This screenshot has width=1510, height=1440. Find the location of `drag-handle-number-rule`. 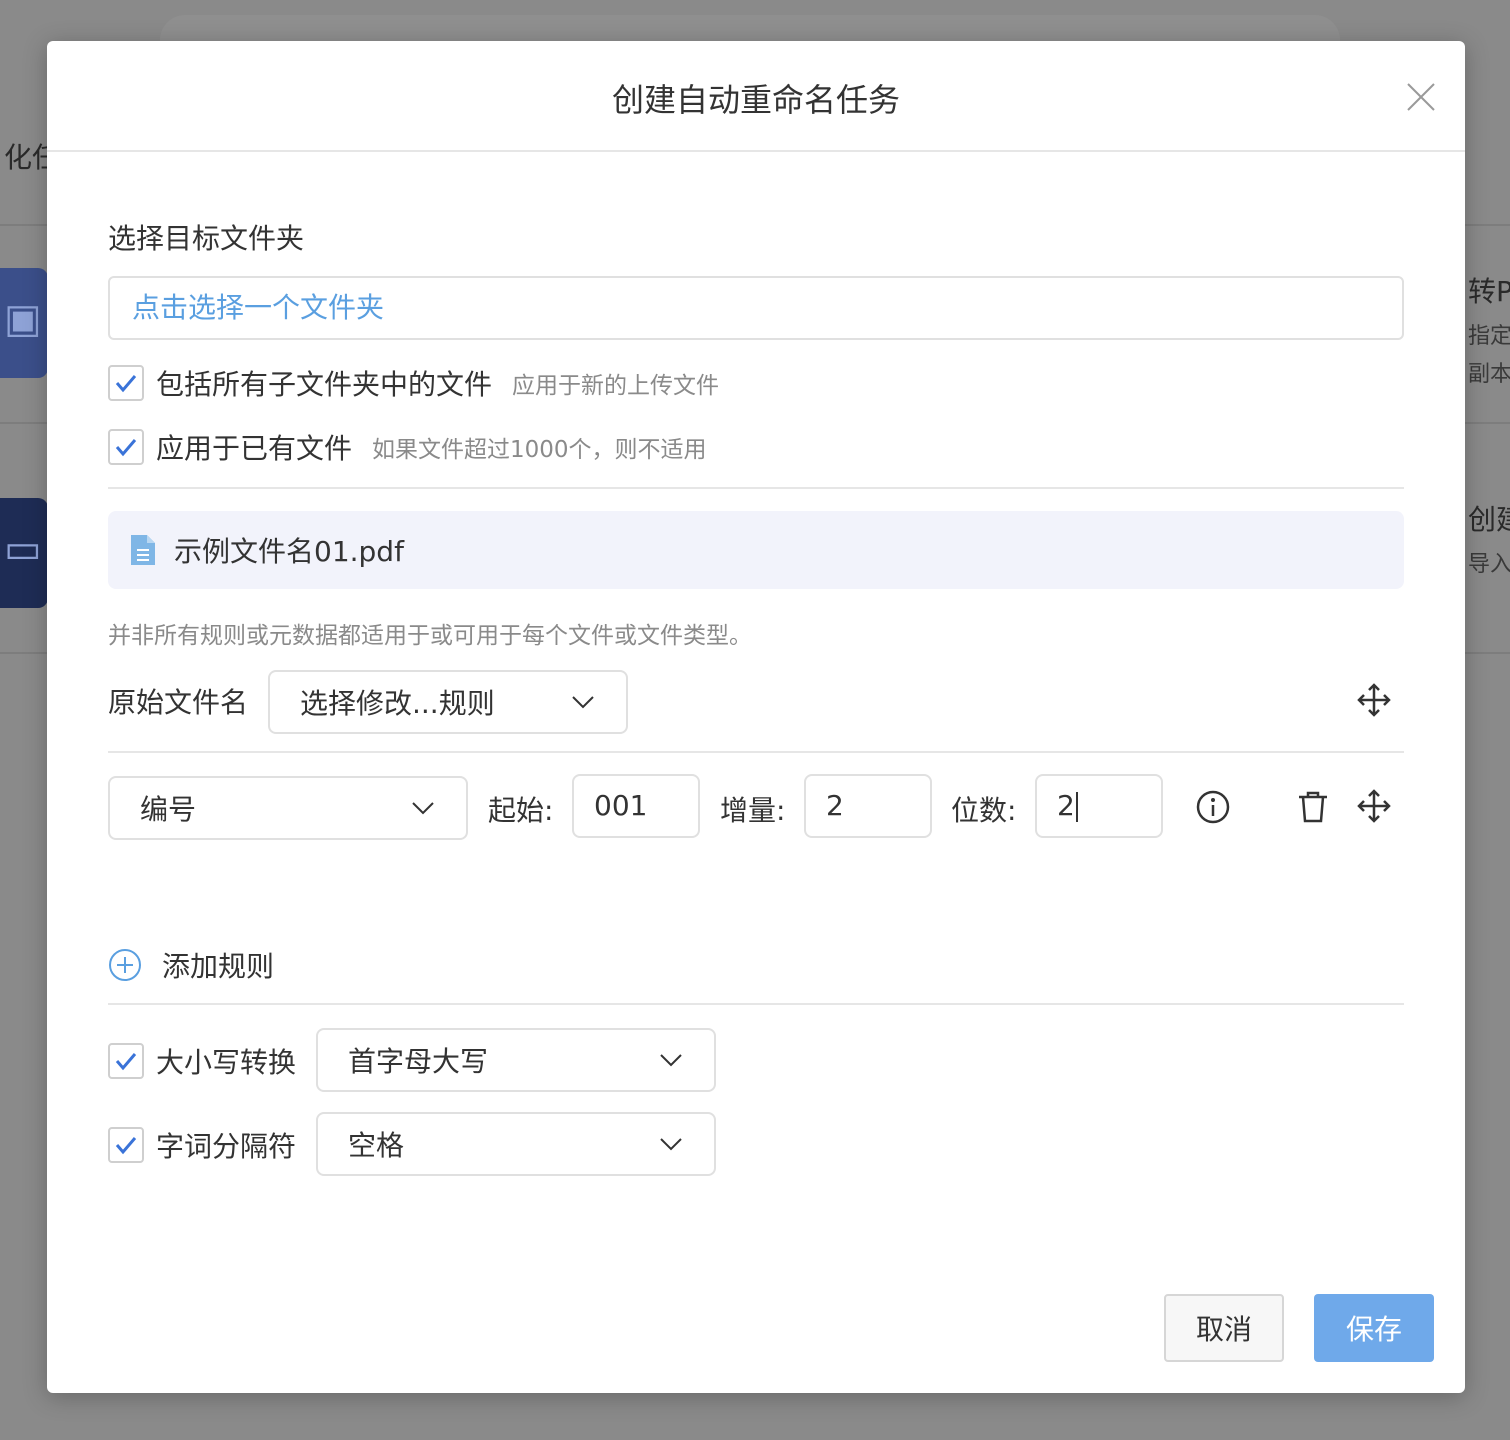

drag-handle-number-rule is located at coordinates (1374, 806).